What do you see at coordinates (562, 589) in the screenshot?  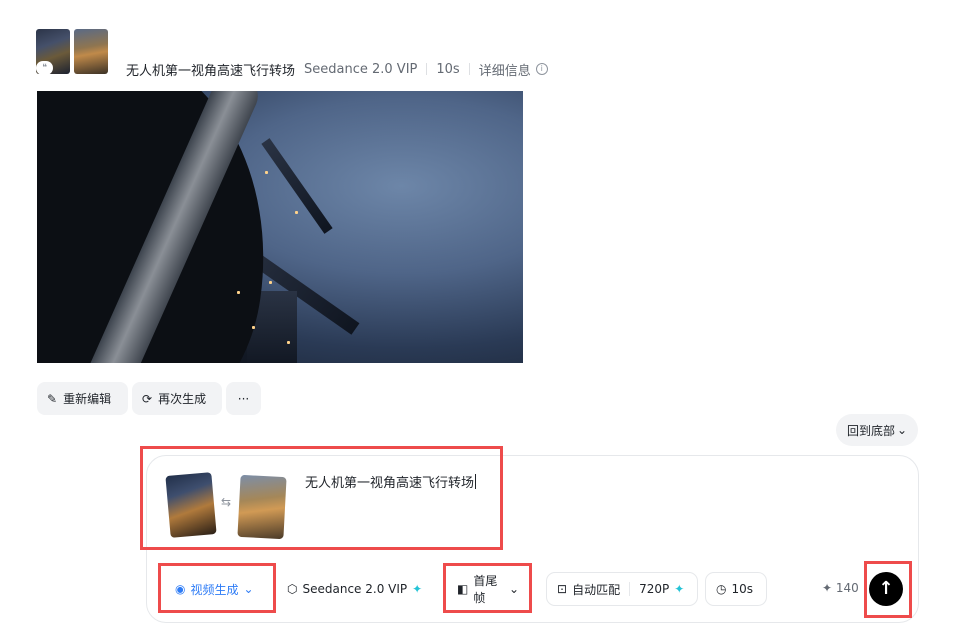 I see `ratio-icon: ⊡` at bounding box center [562, 589].